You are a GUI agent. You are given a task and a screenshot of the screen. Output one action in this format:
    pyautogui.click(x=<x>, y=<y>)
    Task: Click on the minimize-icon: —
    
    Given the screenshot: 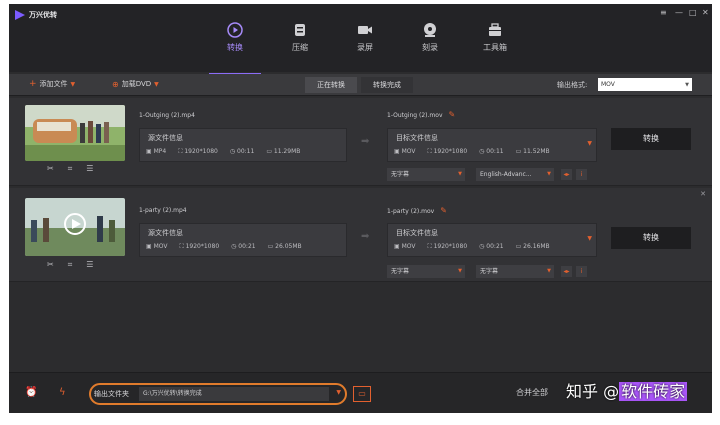 What is the action you would take?
    pyautogui.click(x=679, y=12)
    